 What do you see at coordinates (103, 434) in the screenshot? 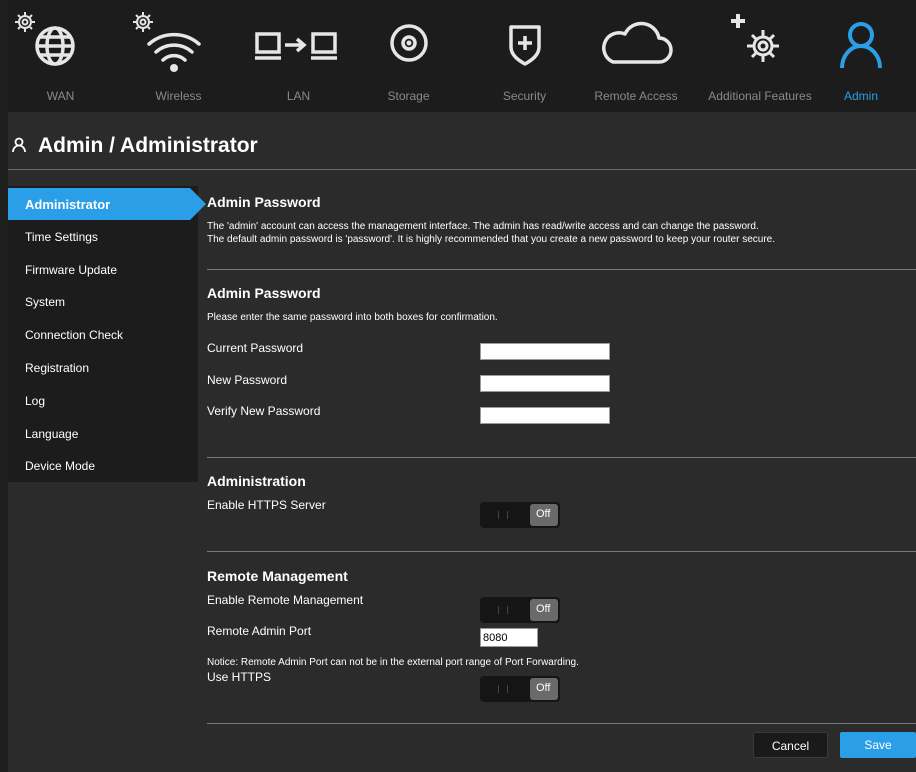
I see `sidebar-item-language: Language` at bounding box center [103, 434].